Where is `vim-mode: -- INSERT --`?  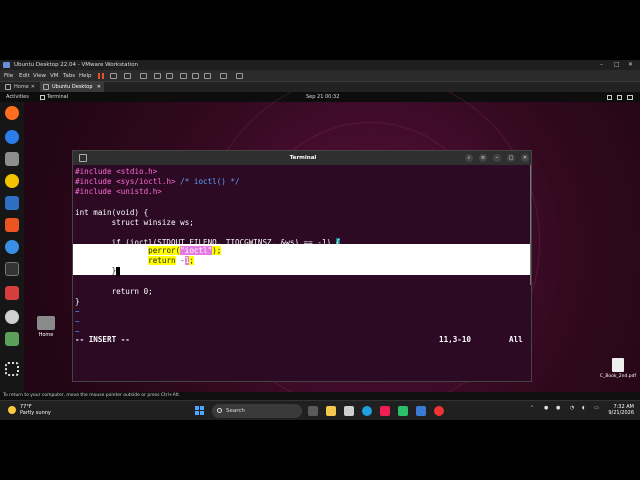 vim-mode: -- INSERT -- is located at coordinates (102, 339).